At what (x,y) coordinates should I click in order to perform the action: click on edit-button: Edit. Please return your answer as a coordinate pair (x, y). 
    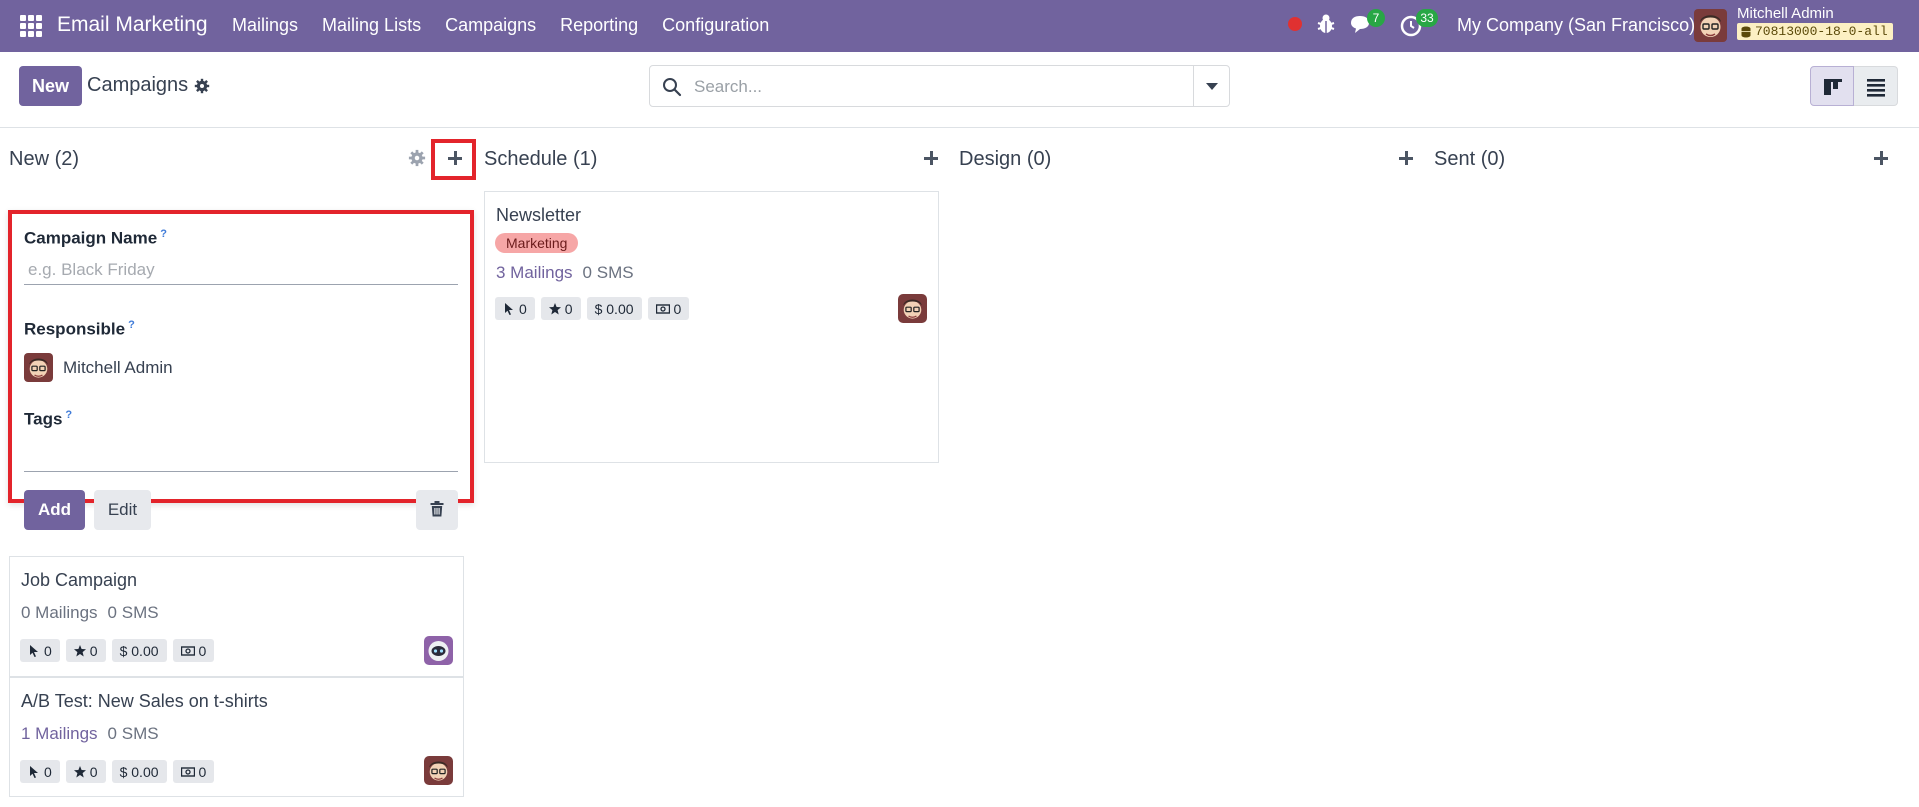
    Looking at the image, I should click on (122, 510).